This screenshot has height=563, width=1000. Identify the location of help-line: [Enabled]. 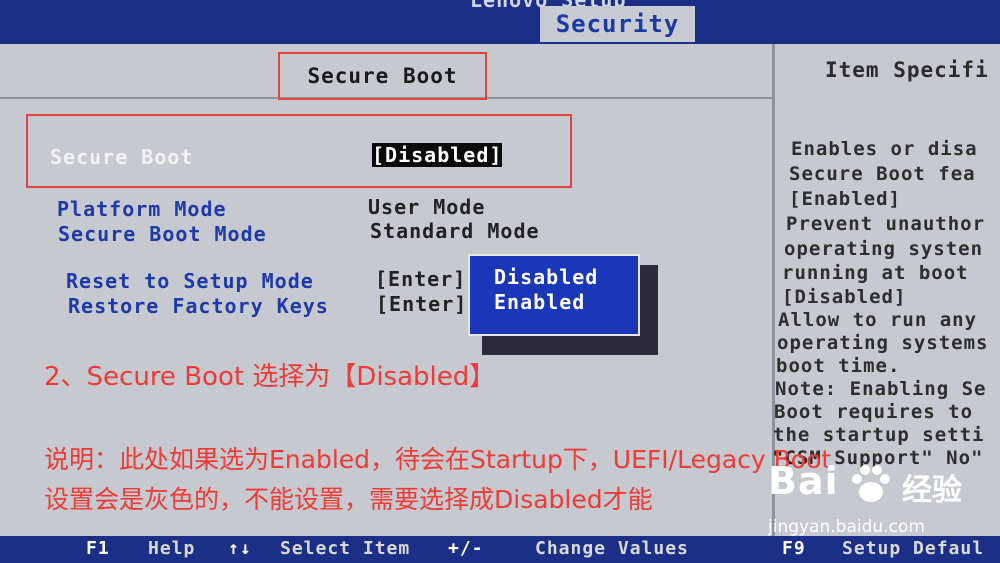
(845, 199).